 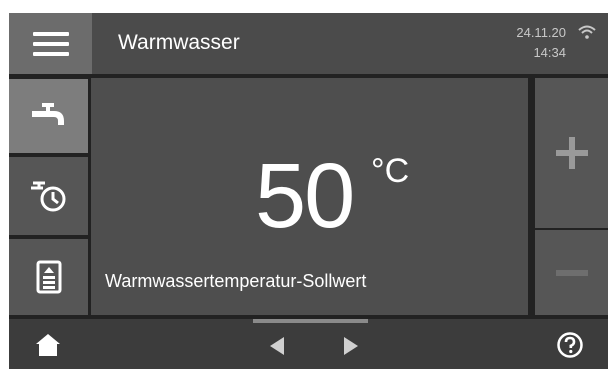 I want to click on tap-icon, so click(x=47, y=114).